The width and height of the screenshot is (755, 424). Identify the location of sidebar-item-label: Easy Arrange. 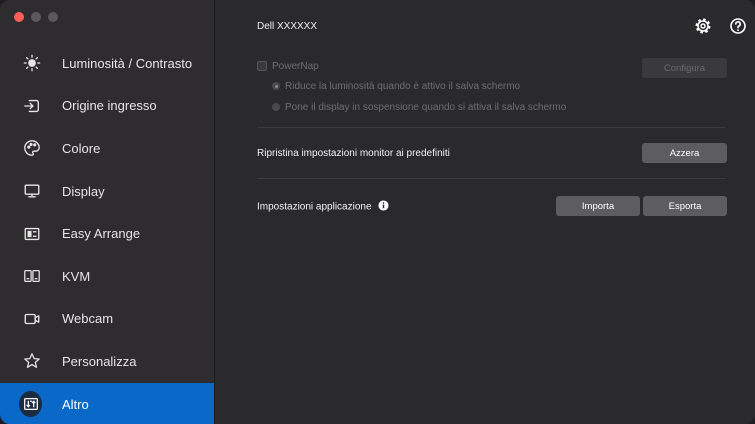
(101, 234).